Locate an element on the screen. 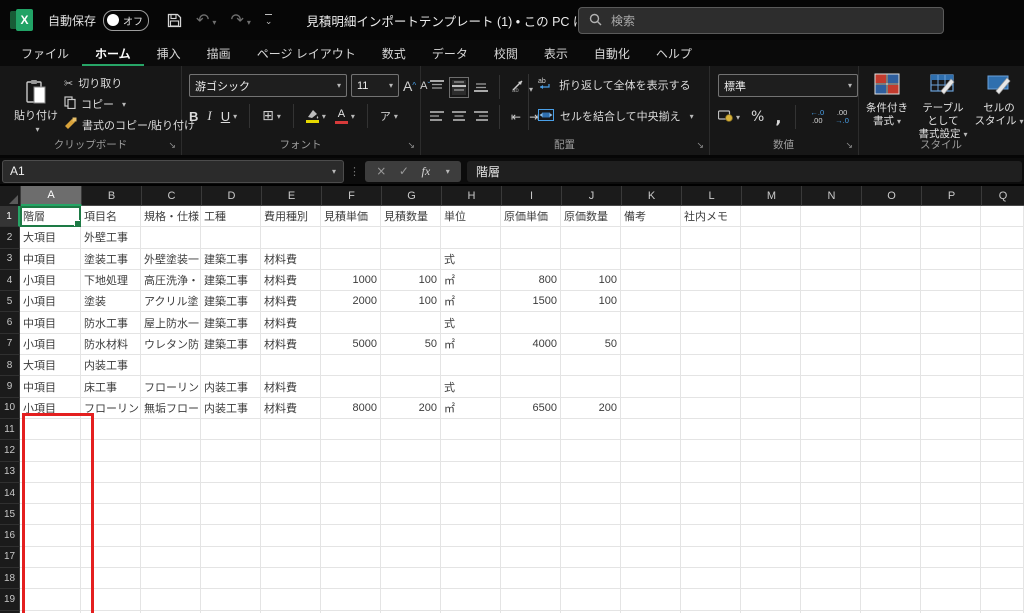 The width and height of the screenshot is (1024, 613). customize-quick-access-icon: ⌄ is located at coordinates (268, 20).